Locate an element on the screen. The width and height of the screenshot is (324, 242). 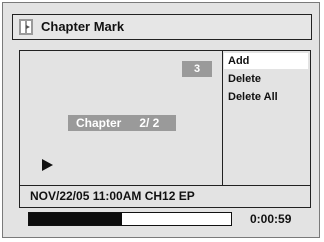
playback-progress-fill is located at coordinates (75, 219).